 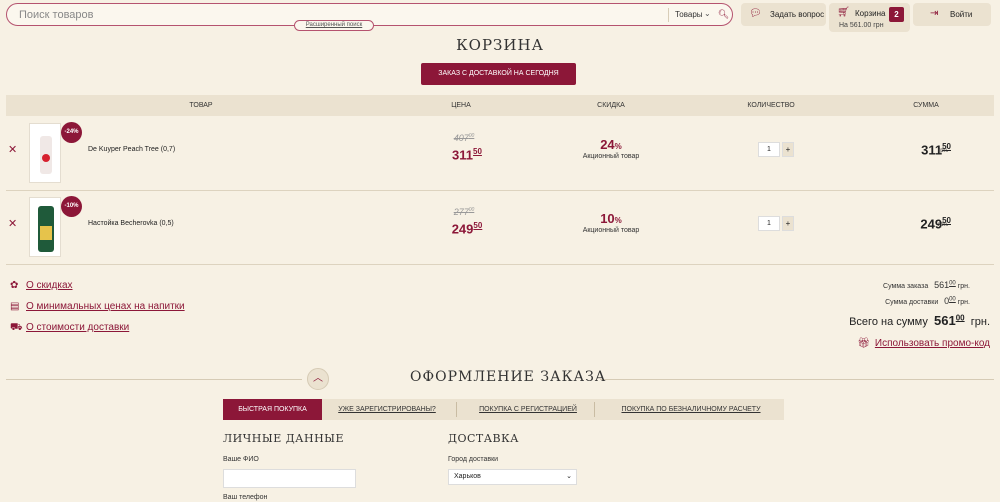 What do you see at coordinates (245, 497) in the screenshot?
I see `phone-label: Ваш телефон` at bounding box center [245, 497].